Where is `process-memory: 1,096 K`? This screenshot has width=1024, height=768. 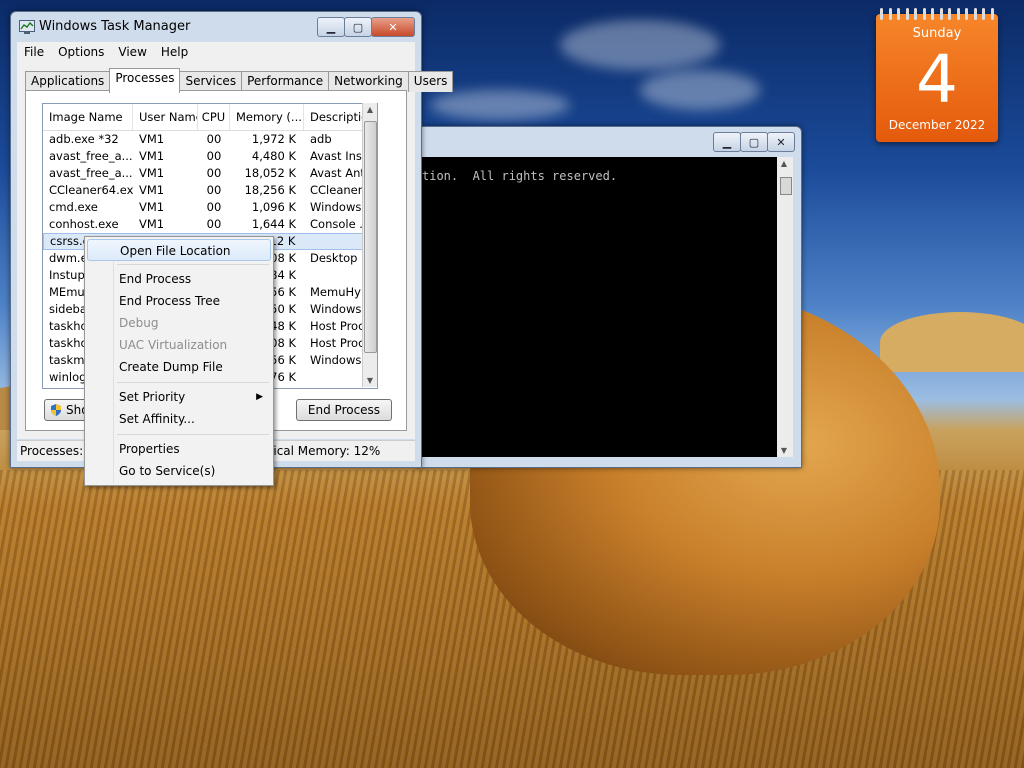
process-memory: 1,096 K is located at coordinates (273, 207).